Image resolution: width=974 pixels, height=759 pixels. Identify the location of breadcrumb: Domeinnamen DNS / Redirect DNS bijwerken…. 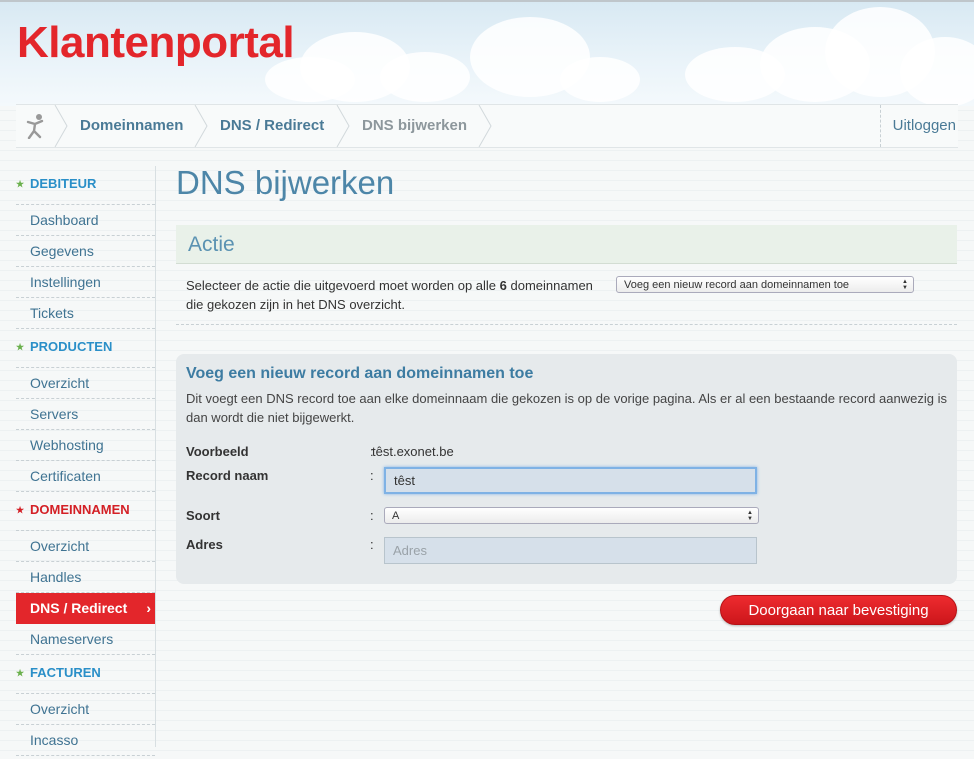
(487, 126).